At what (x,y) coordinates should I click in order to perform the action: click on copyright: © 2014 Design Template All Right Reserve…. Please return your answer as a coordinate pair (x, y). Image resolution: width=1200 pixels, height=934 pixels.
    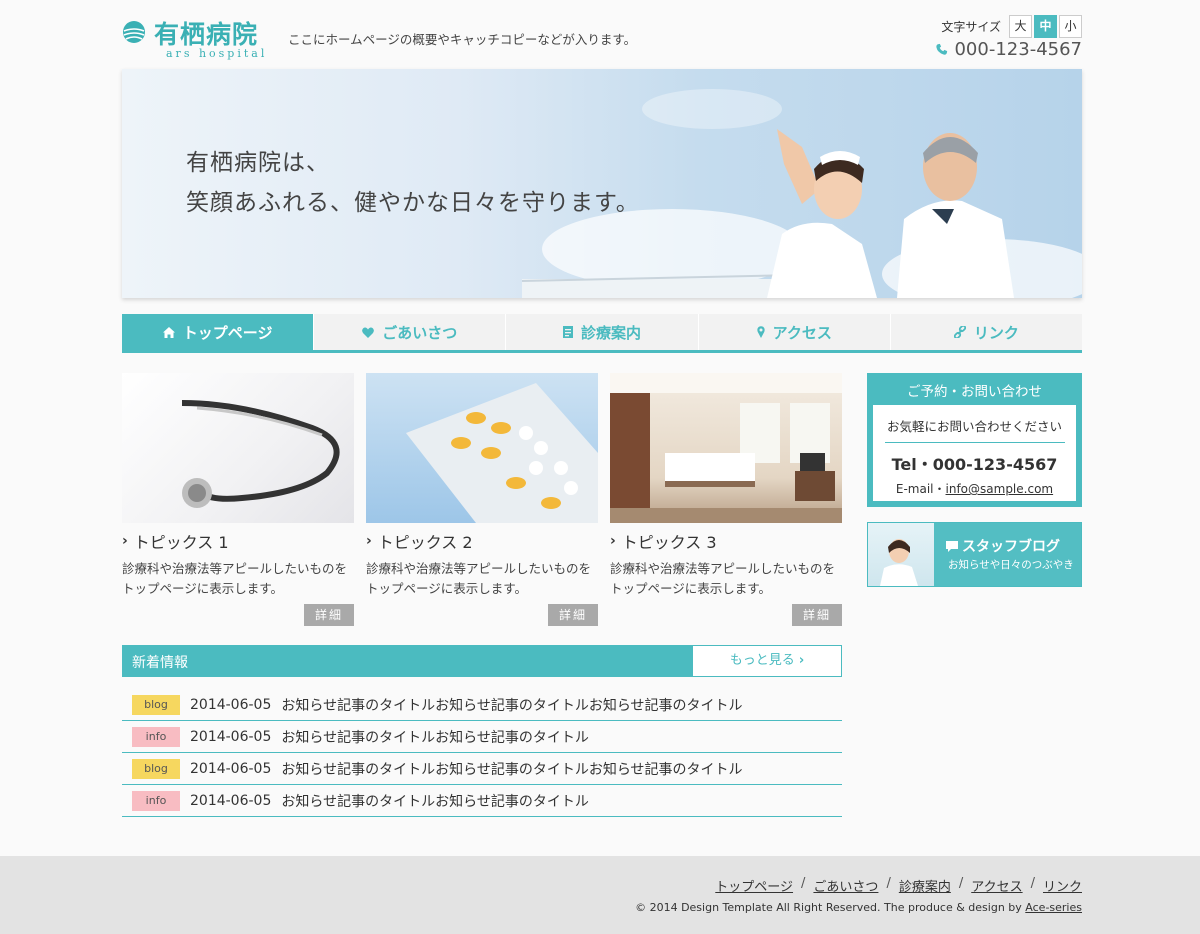
    Looking at the image, I should click on (858, 907).